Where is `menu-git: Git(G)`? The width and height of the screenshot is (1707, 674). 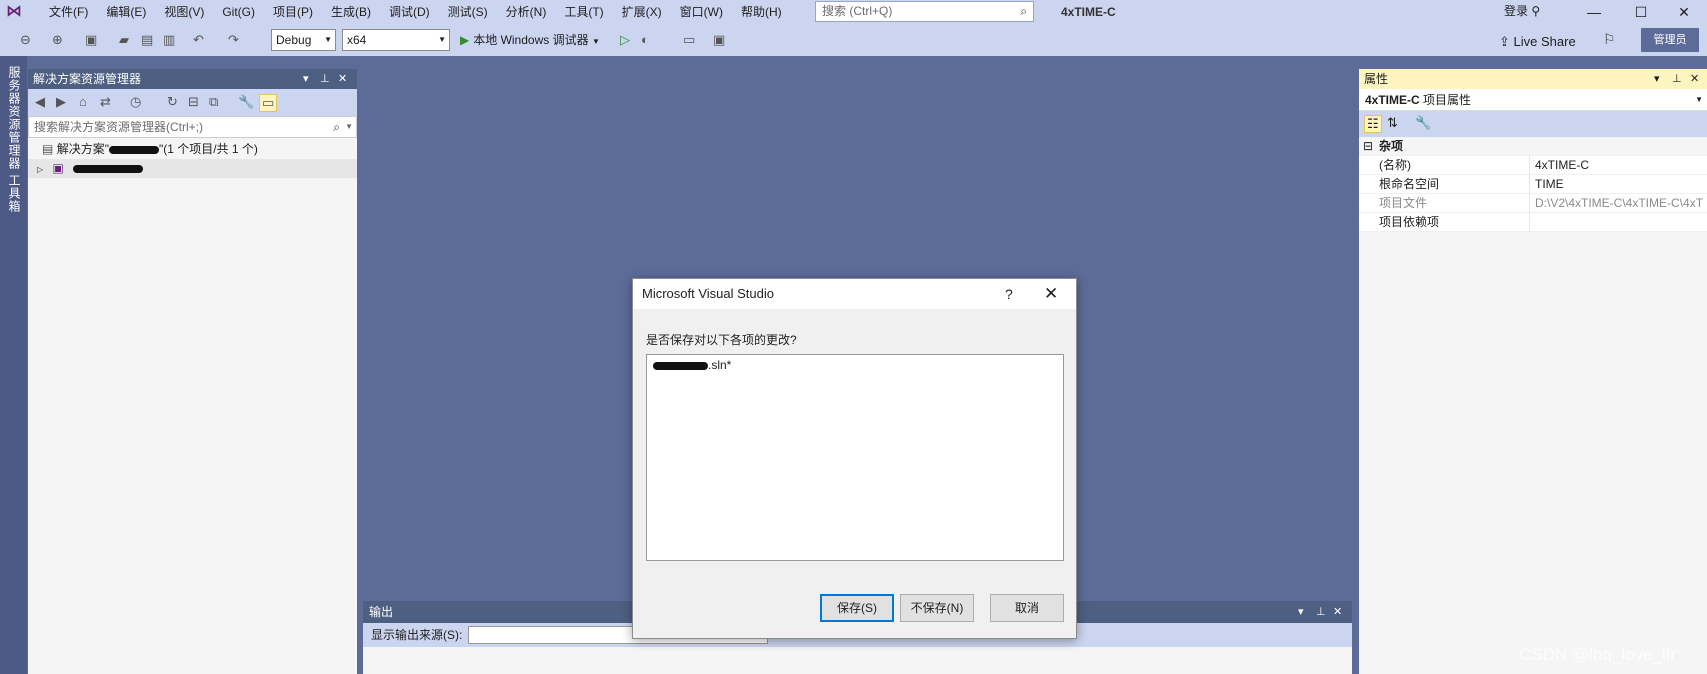
menu-git: Git(G) is located at coordinates (238, 12).